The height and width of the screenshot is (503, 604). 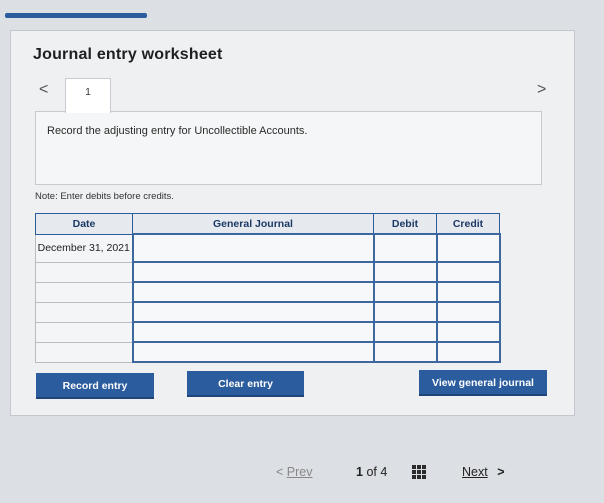 I want to click on progress-bar, so click(x=76, y=15).